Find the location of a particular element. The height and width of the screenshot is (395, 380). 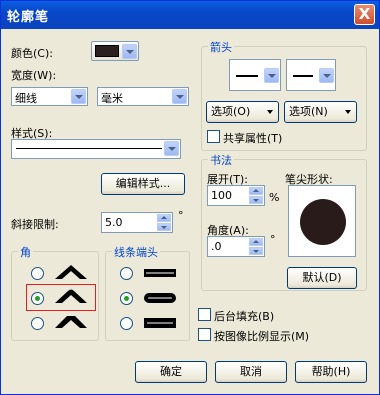

miter-limit-label: 斜接限制: is located at coordinates (35, 224).